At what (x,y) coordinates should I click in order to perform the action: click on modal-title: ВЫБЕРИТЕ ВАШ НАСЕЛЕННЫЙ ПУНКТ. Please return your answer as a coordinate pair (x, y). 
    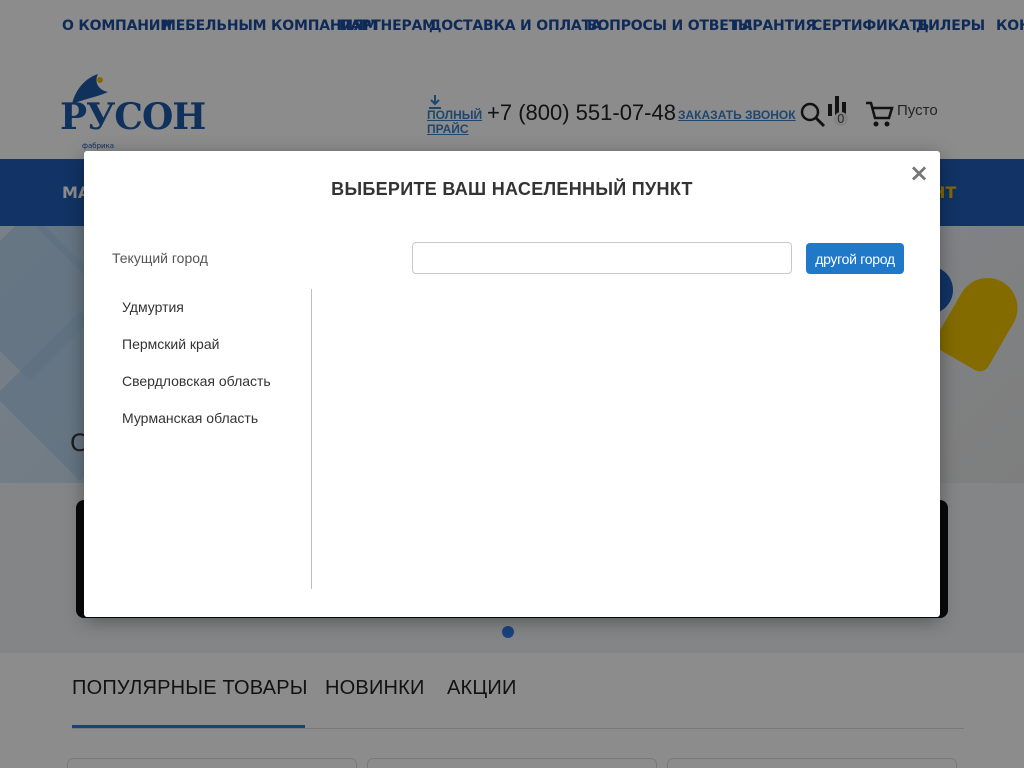
    Looking at the image, I should click on (512, 189).